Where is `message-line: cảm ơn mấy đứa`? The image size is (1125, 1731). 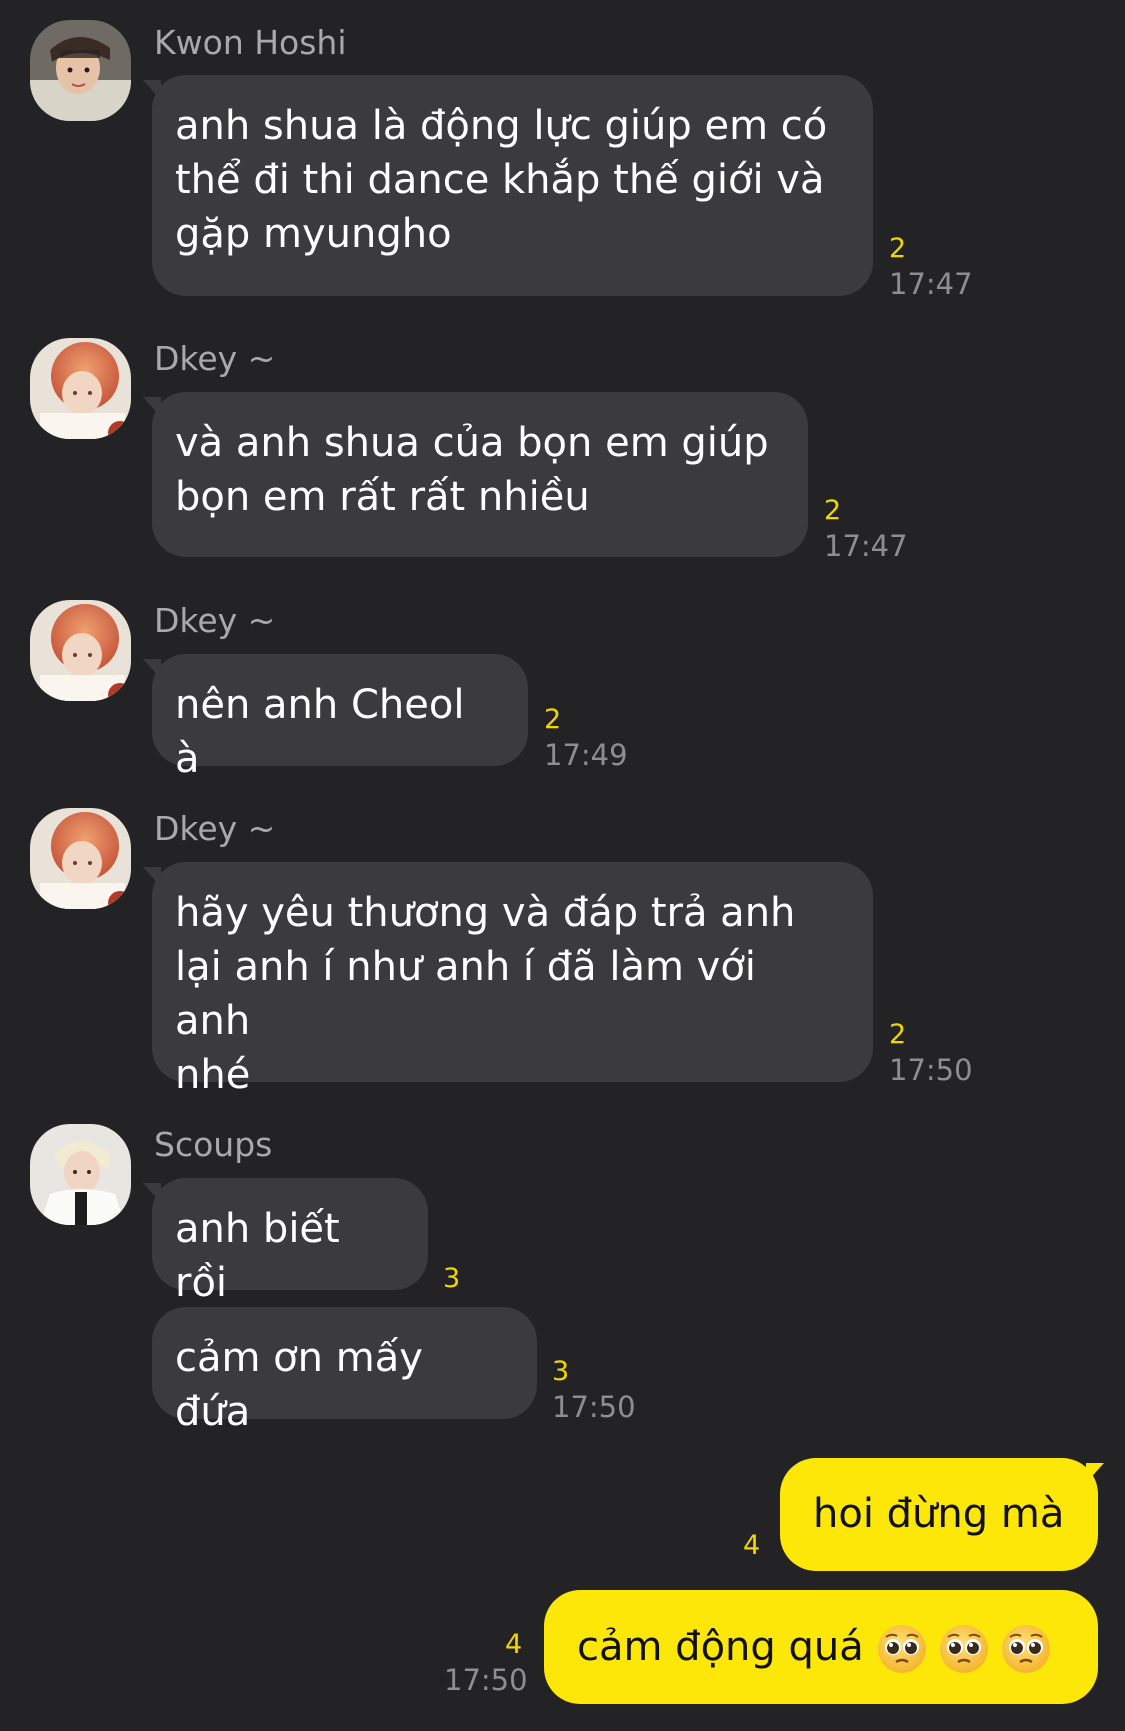
message-line: cảm ơn mấy đứa is located at coordinates (299, 1385).